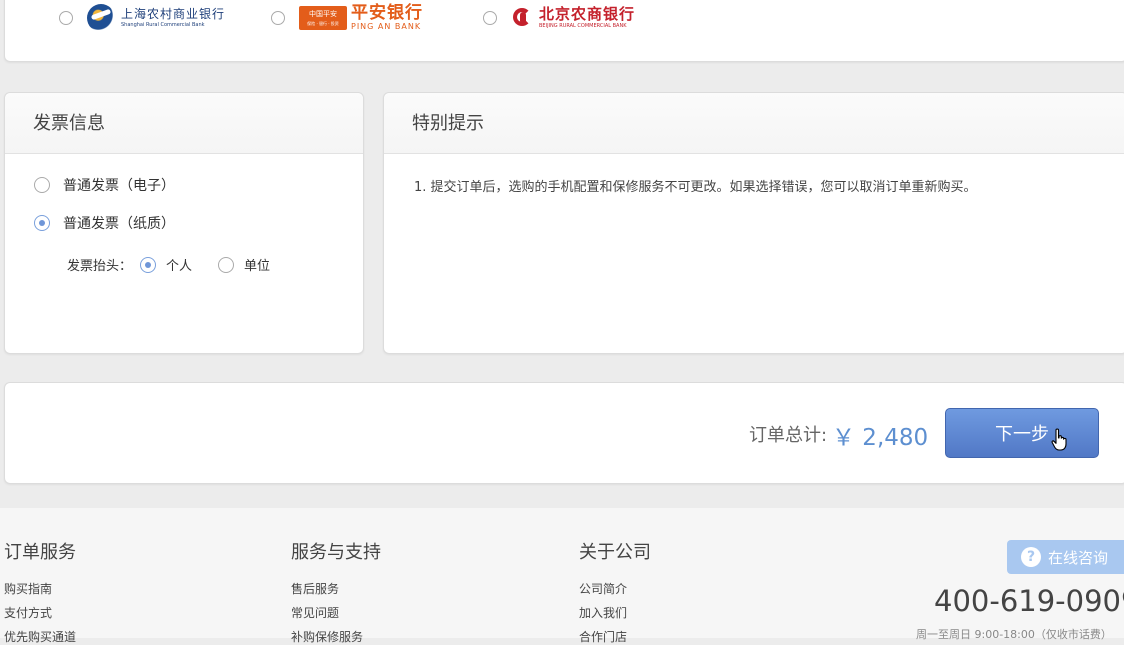 The width and height of the screenshot is (1124, 645). I want to click on invoice-electronic-label: 普通发票（电子）, so click(119, 186).